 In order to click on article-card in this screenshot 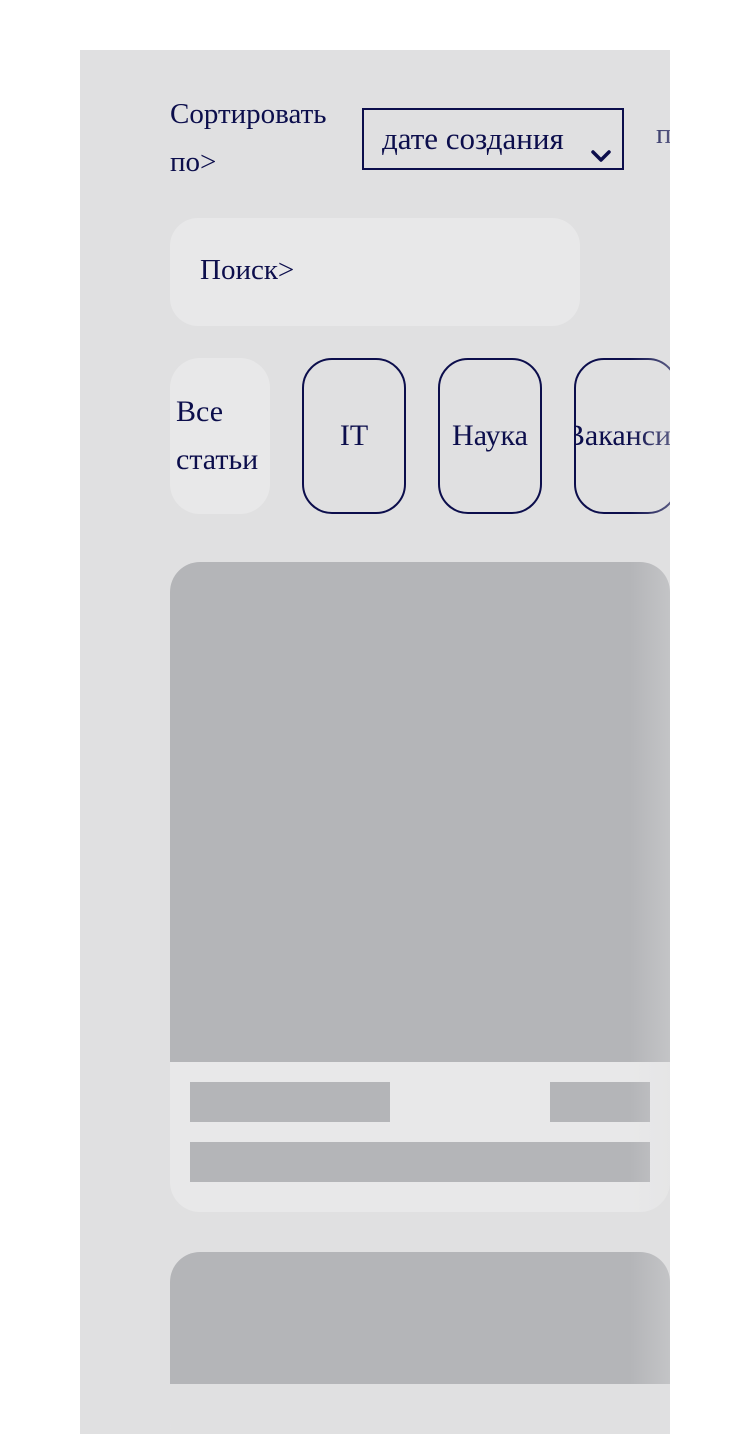, I will do `click(420, 1343)`.